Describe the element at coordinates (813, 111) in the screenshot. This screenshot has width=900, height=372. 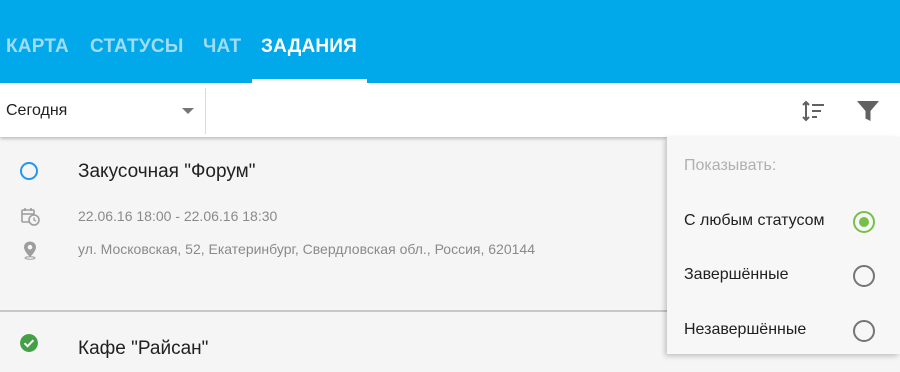
I see `sort-icon` at that location.